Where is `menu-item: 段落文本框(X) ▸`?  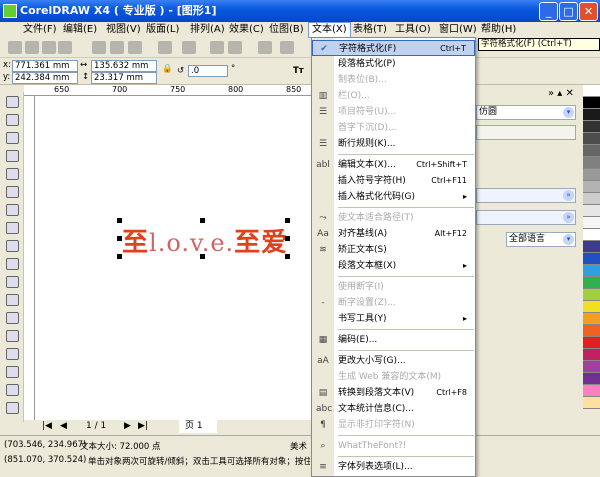
menu-item: 段落文本框(X) ▸ is located at coordinates (393, 266).